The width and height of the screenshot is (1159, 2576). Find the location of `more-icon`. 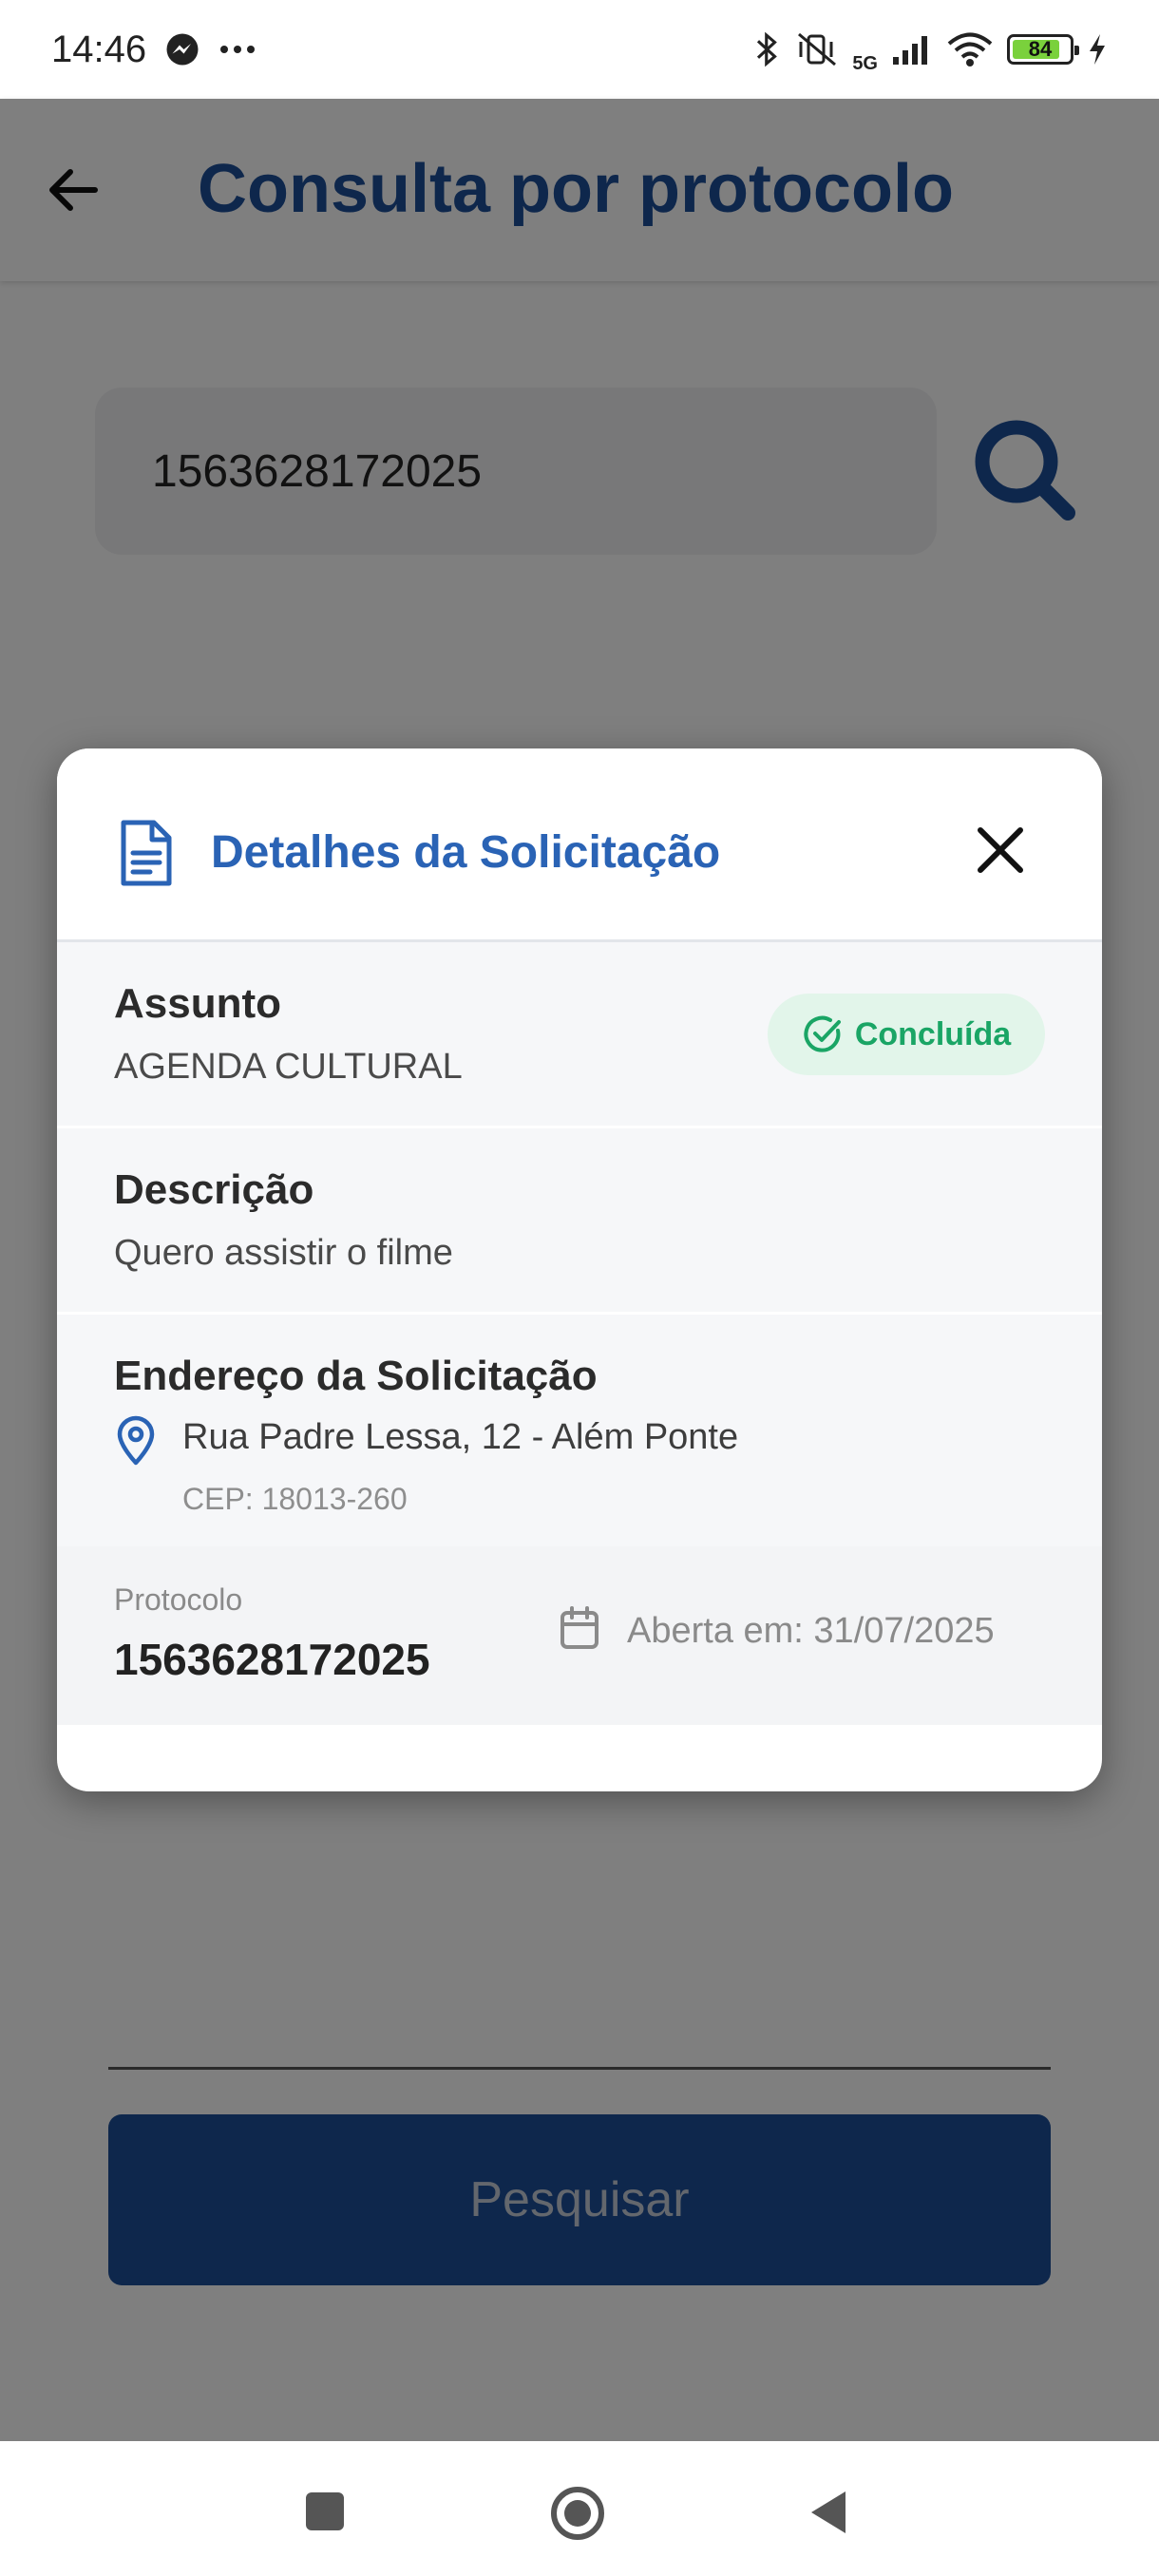

more-icon is located at coordinates (238, 49).